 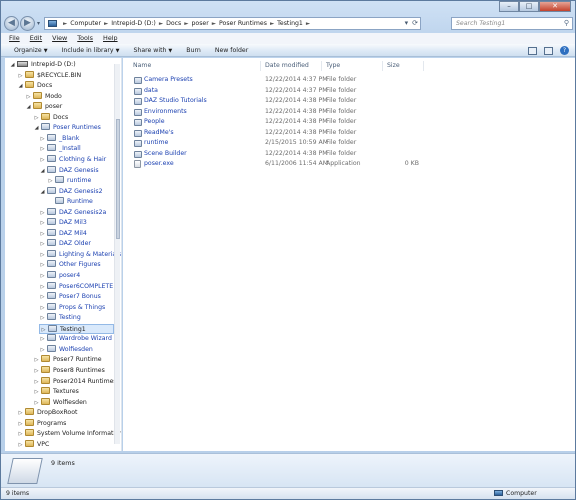 What do you see at coordinates (56, 392) in the screenshot?
I see `tree-item: ▷ Textures` at bounding box center [56, 392].